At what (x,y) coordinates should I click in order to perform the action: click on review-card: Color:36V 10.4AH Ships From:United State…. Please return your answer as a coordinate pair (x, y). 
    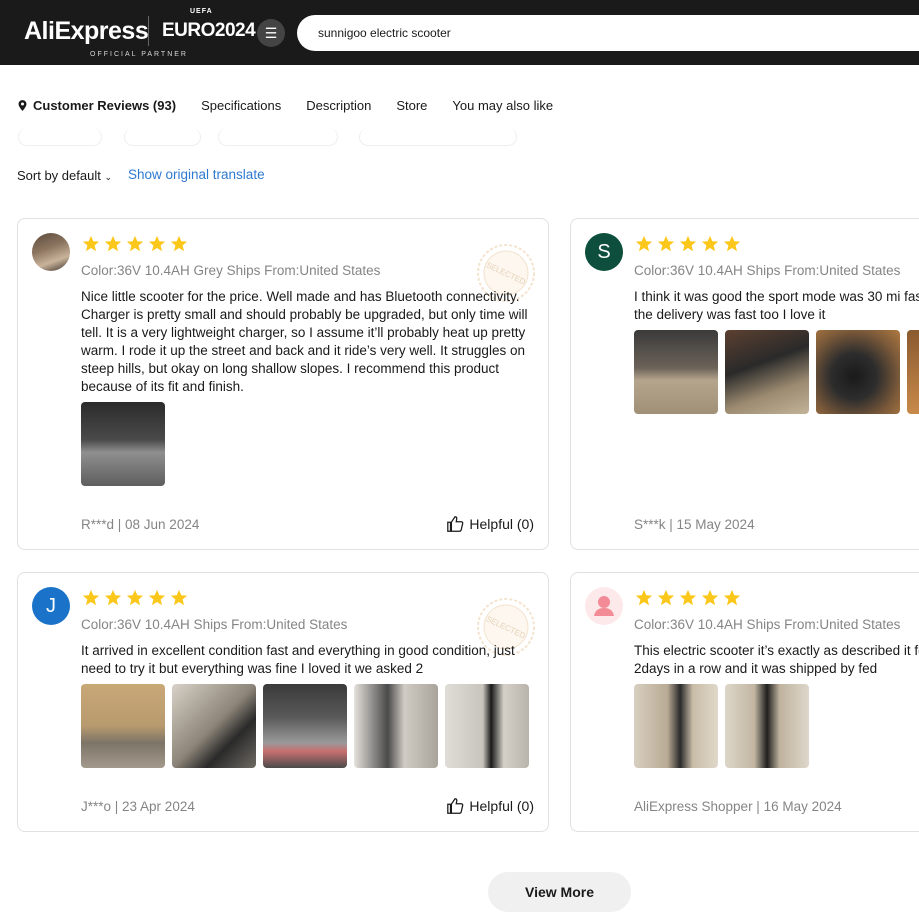
    Looking at the image, I should click on (744, 702).